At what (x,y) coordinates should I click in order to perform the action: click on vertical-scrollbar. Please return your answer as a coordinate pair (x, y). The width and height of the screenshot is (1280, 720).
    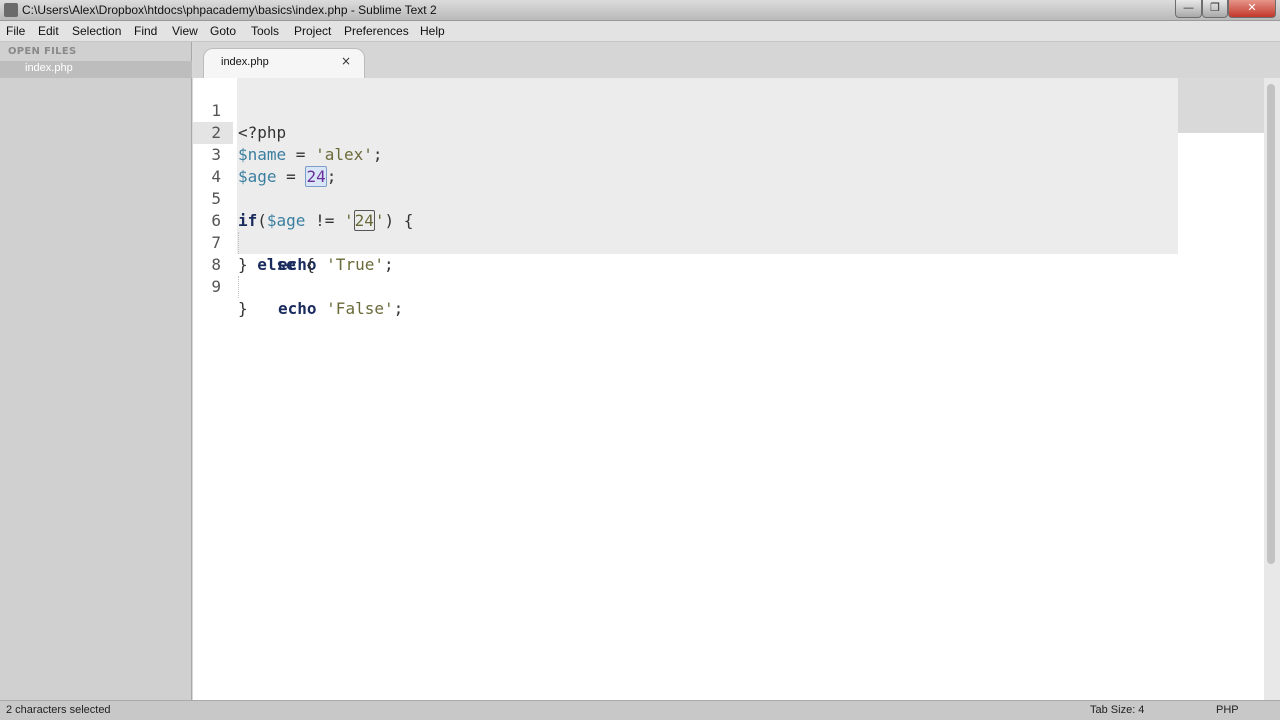
    Looking at the image, I should click on (1272, 389).